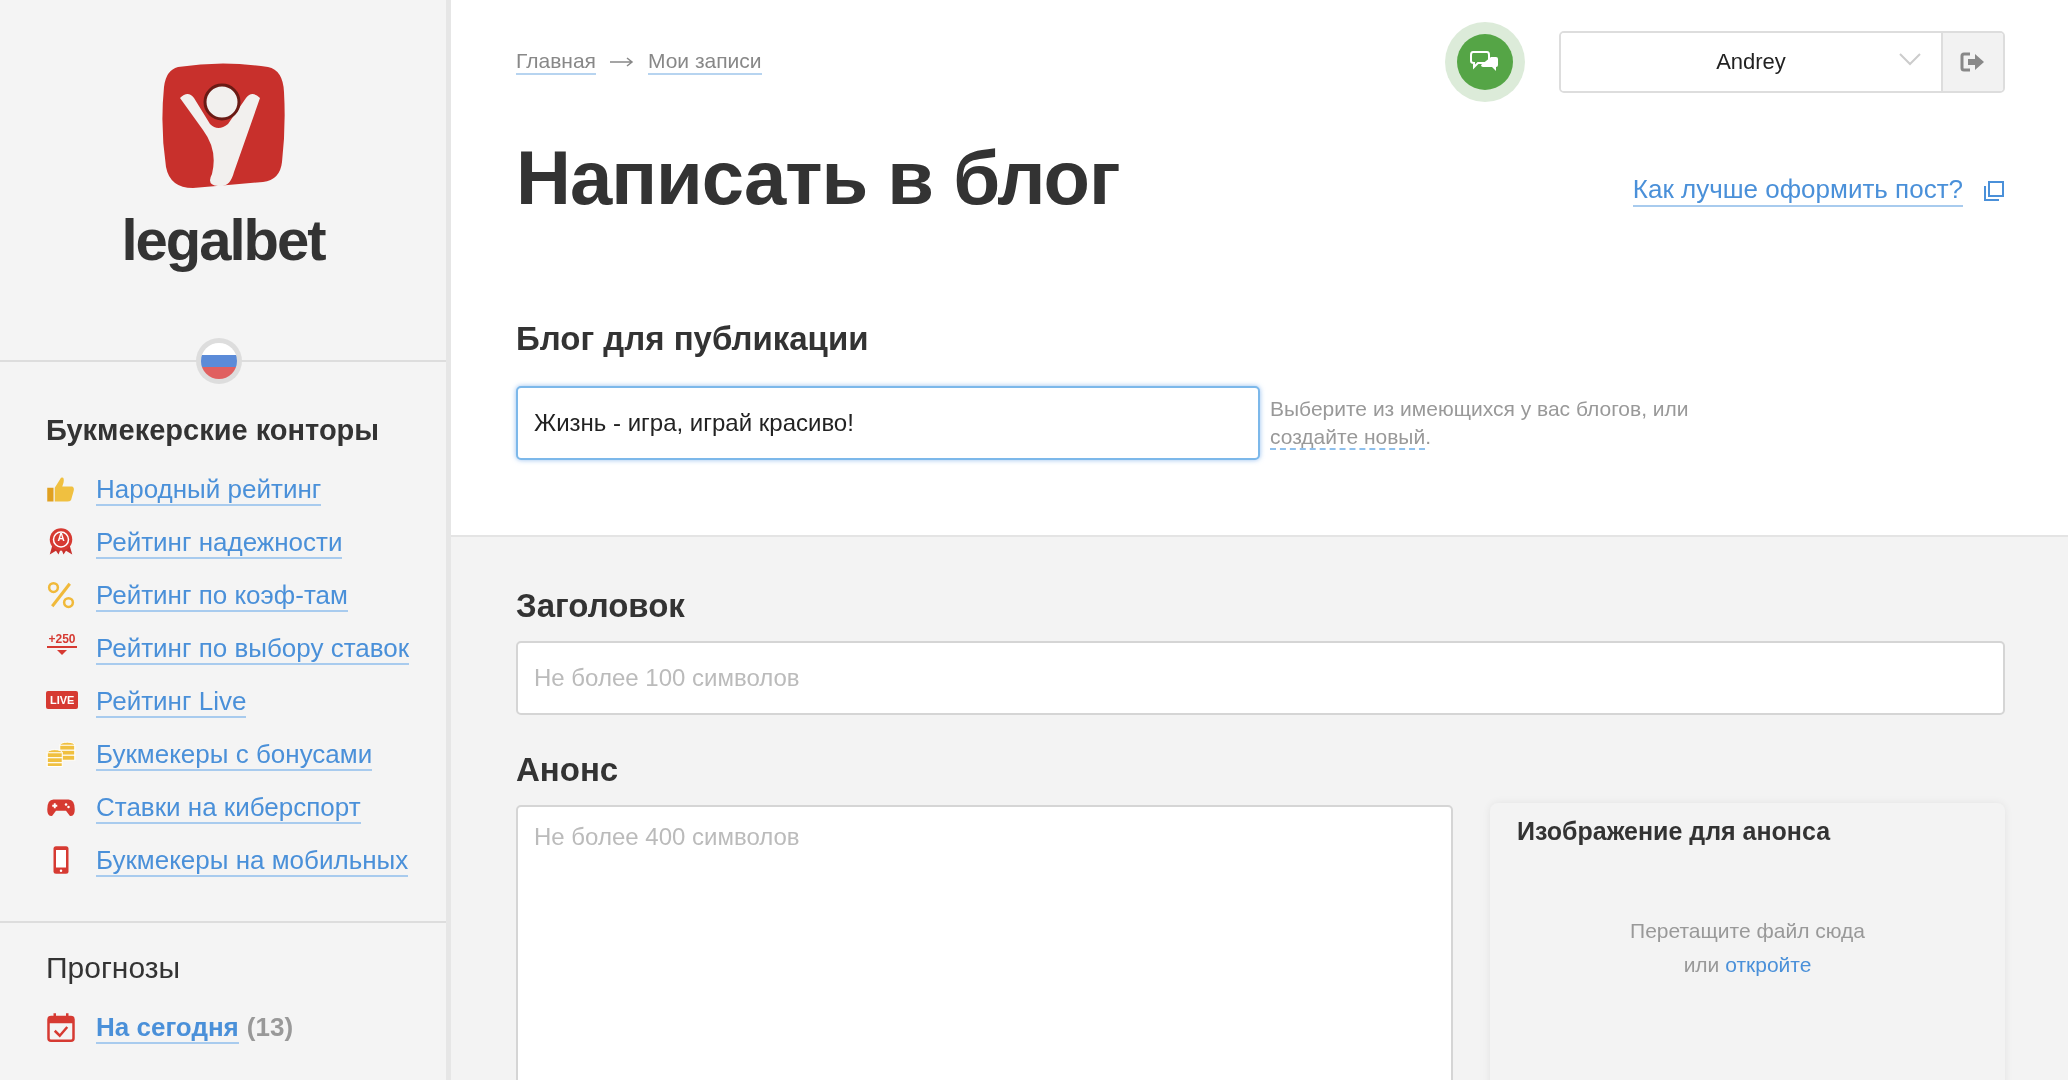 This screenshot has width=2068, height=1080. I want to click on logout-icon, so click(1973, 62).